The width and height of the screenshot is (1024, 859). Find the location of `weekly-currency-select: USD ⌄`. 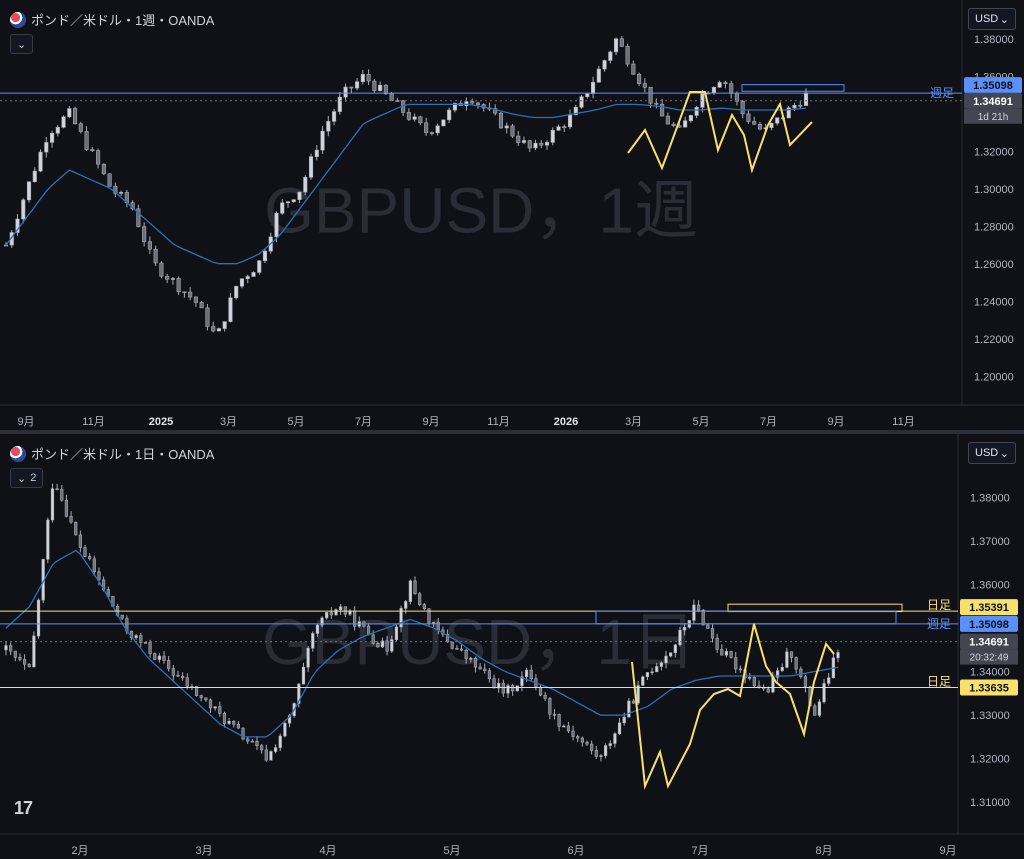

weekly-currency-select: USD ⌄ is located at coordinates (992, 19).